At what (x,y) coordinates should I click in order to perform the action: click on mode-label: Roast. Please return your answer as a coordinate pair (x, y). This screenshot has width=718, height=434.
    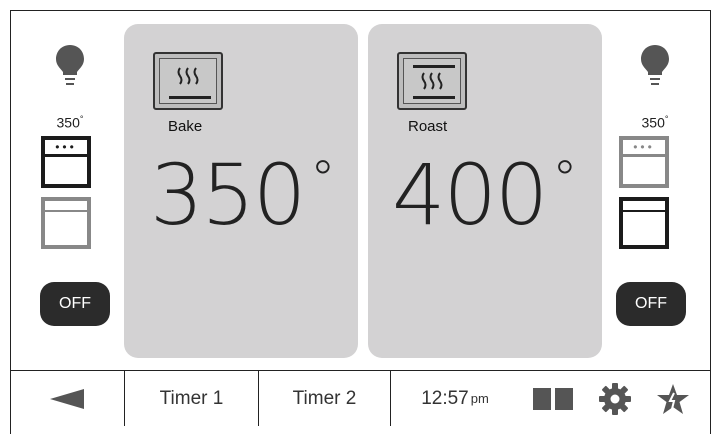
    Looking at the image, I should click on (428, 126).